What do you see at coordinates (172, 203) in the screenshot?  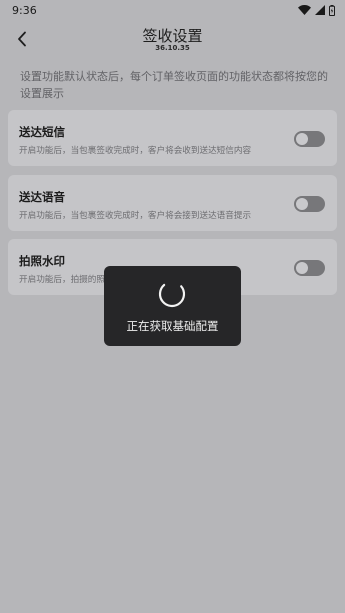 I see `setting-card-delivery-voice: 送达语音 开启功能后，当包裹签收完成时，客户将会接到送达语音提示` at bounding box center [172, 203].